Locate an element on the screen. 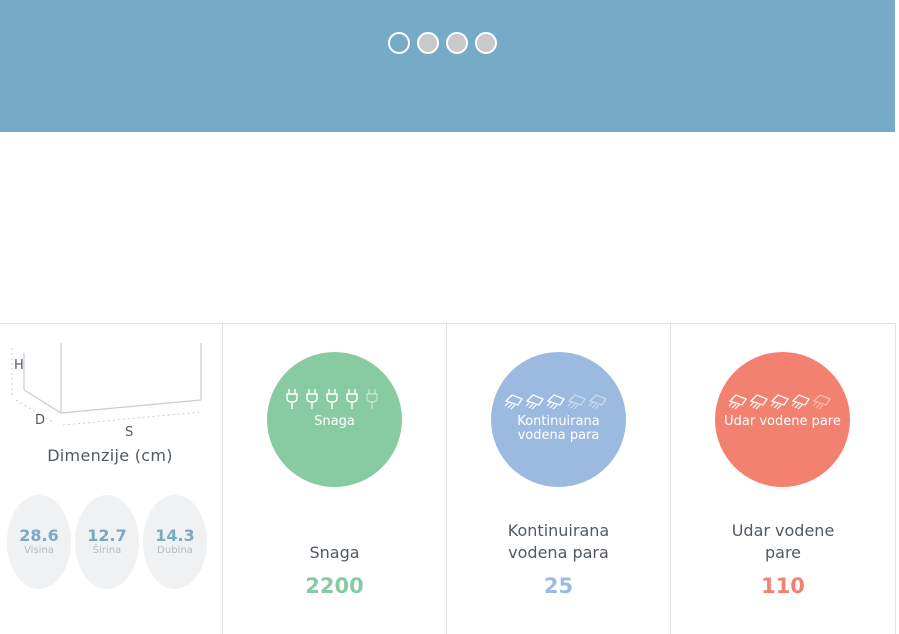 Image resolution: width=899 pixels, height=634 pixels. steam-circle: Kontinuirana vodena para is located at coordinates (558, 419).